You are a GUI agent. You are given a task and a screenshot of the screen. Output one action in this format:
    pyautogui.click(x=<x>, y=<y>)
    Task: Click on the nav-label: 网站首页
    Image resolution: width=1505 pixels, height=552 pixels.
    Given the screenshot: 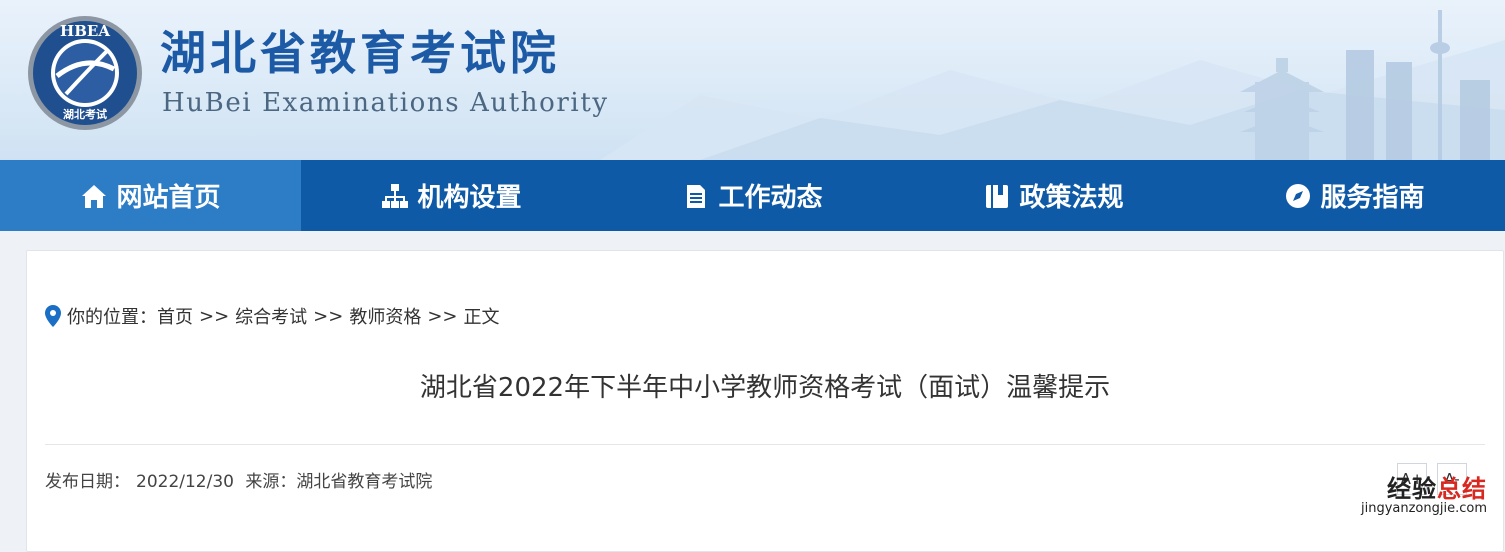 What is the action you would take?
    pyautogui.click(x=168, y=198)
    